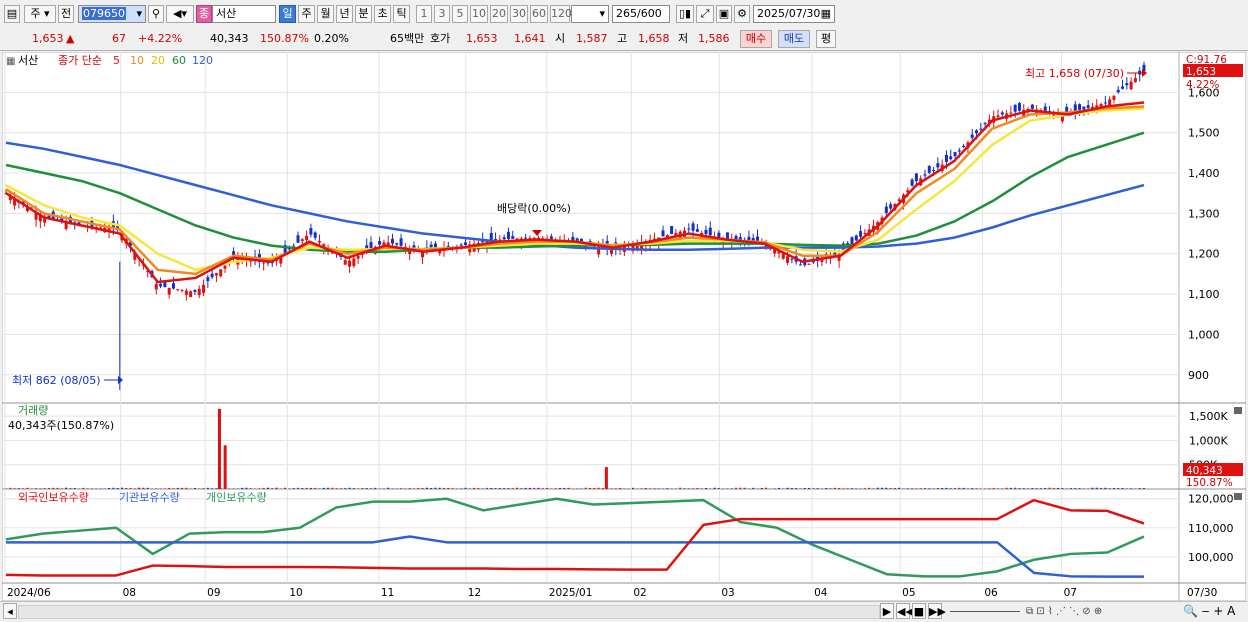 The height and width of the screenshot is (622, 1248). What do you see at coordinates (903, 611) in the screenshot?
I see `rewind-icon: ◀◀` at bounding box center [903, 611].